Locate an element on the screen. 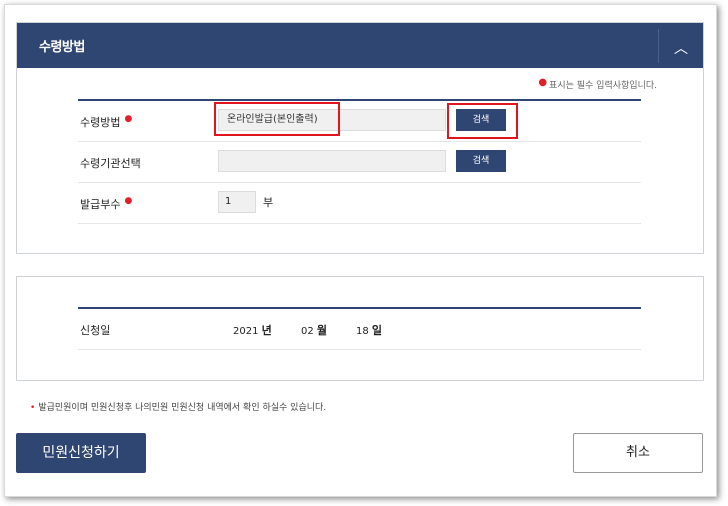  copies-input: 1 is located at coordinates (237, 202).